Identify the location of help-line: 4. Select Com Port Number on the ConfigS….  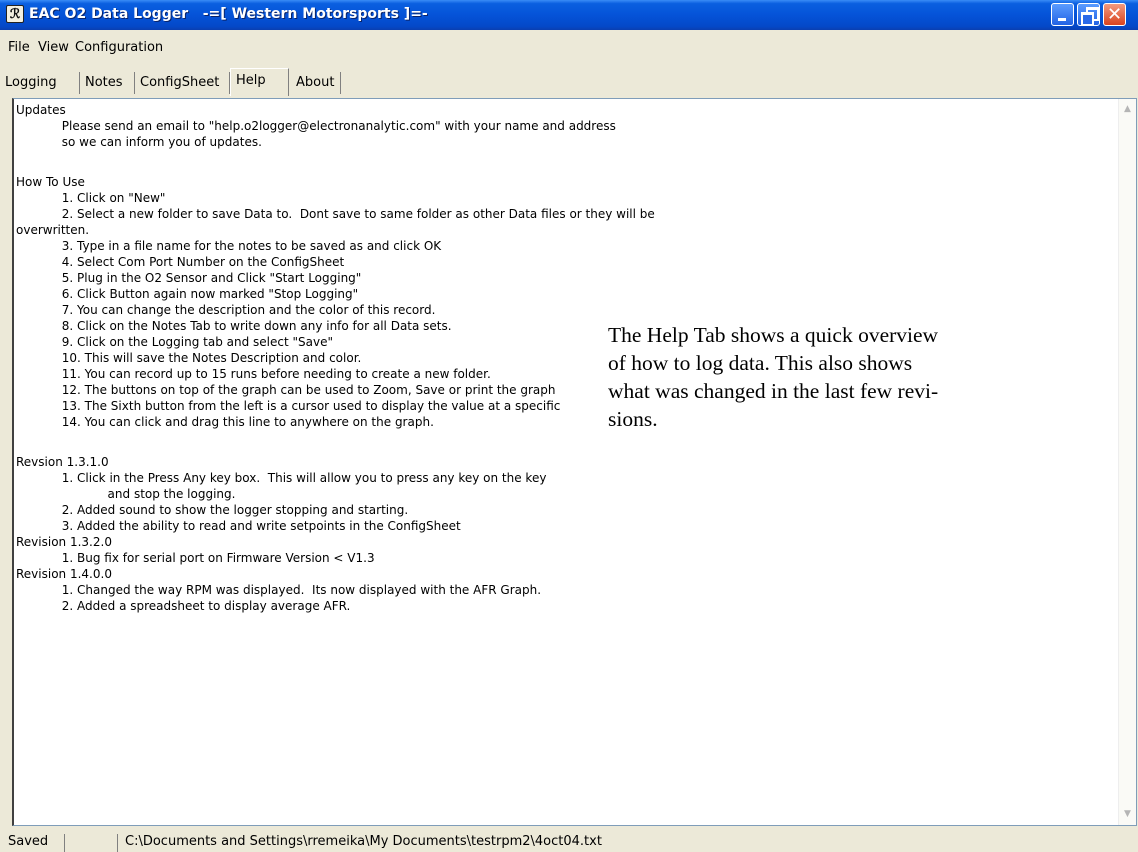
(180, 262).